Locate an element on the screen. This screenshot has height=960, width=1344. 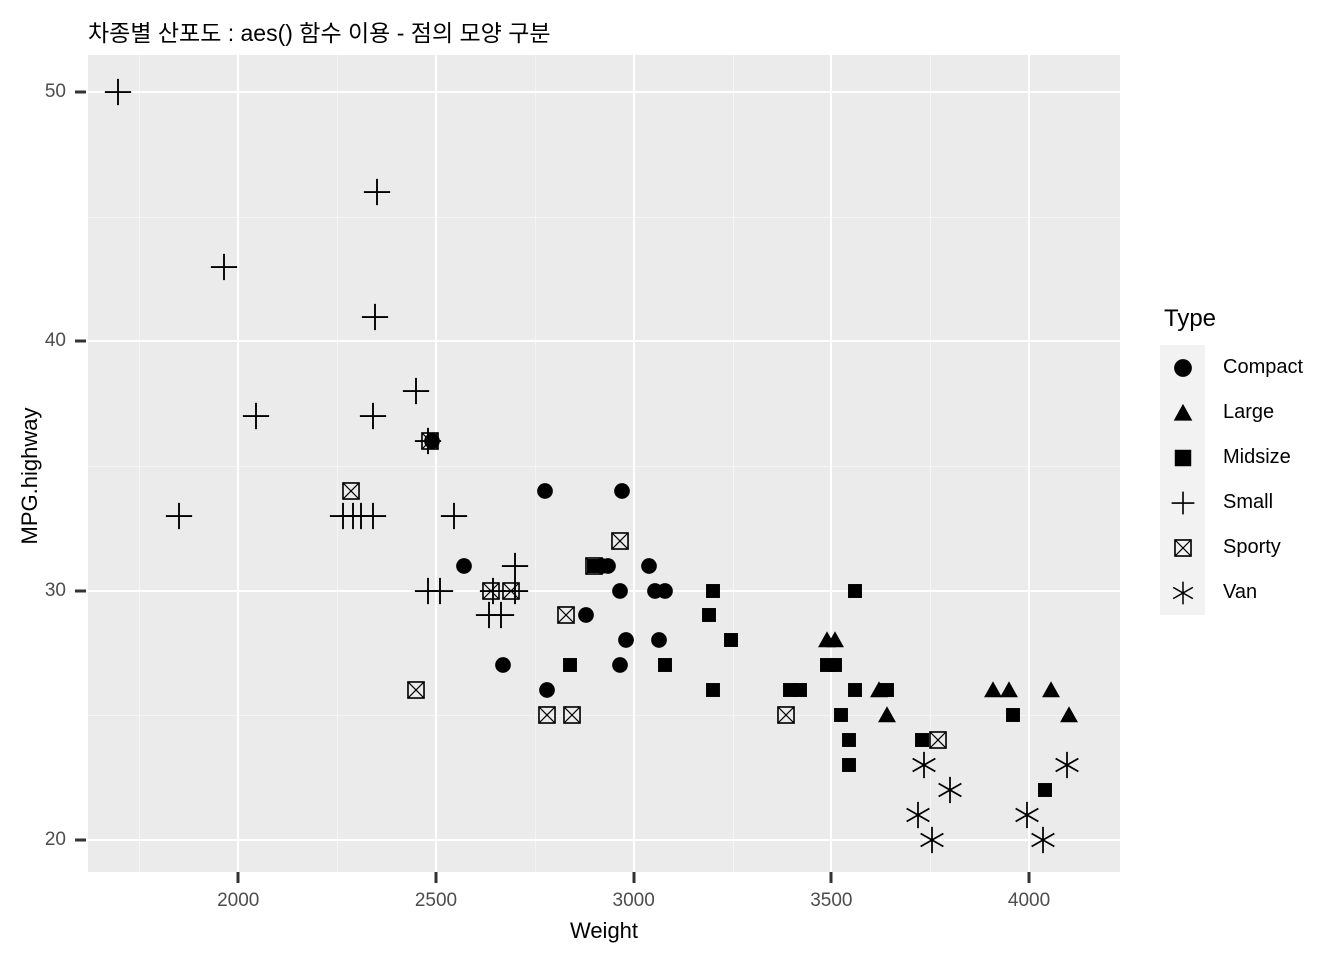
legend-item-label: Van is located at coordinates (1240, 592).